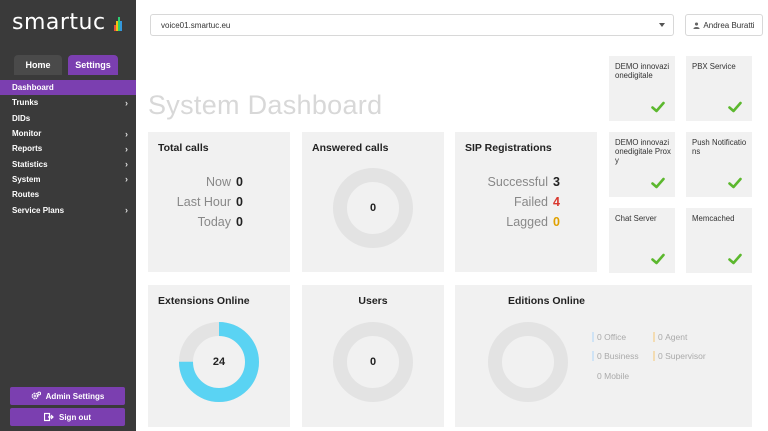 The height and width of the screenshot is (431, 768). I want to click on service-name: Memcached, so click(713, 218).